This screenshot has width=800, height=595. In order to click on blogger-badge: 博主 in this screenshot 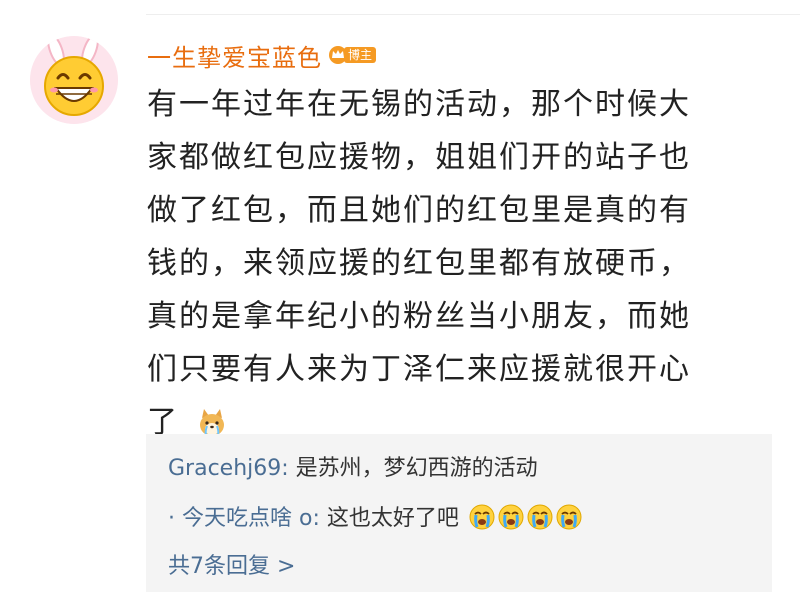, I will do `click(352, 55)`.